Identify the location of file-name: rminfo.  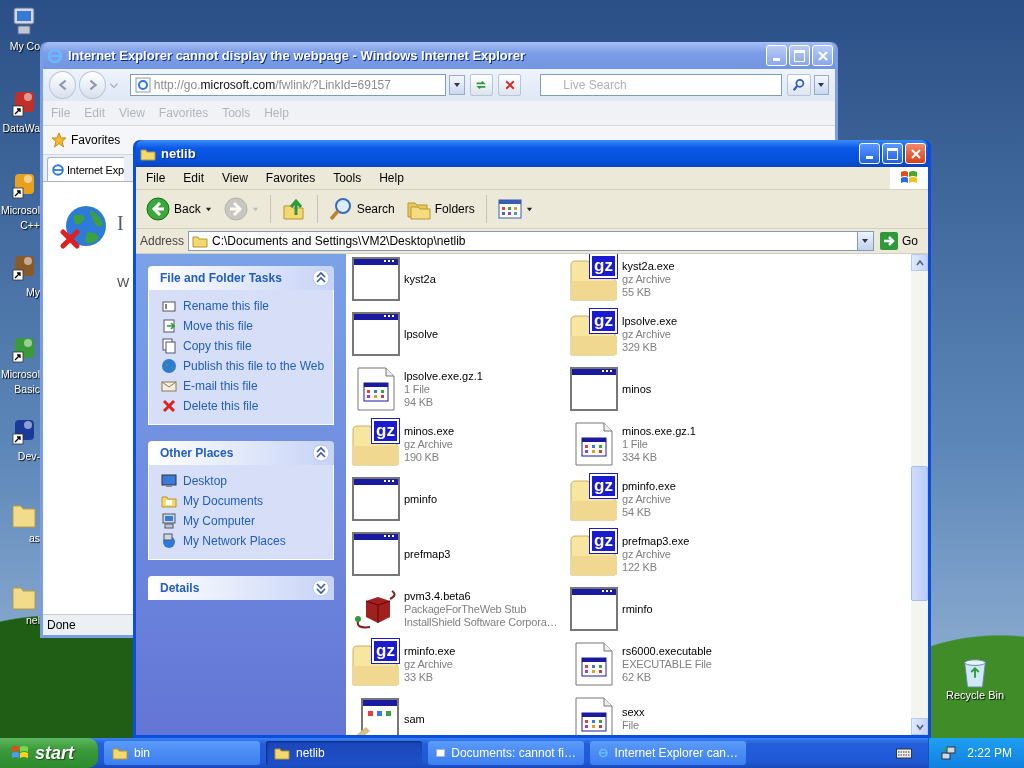
(637, 609).